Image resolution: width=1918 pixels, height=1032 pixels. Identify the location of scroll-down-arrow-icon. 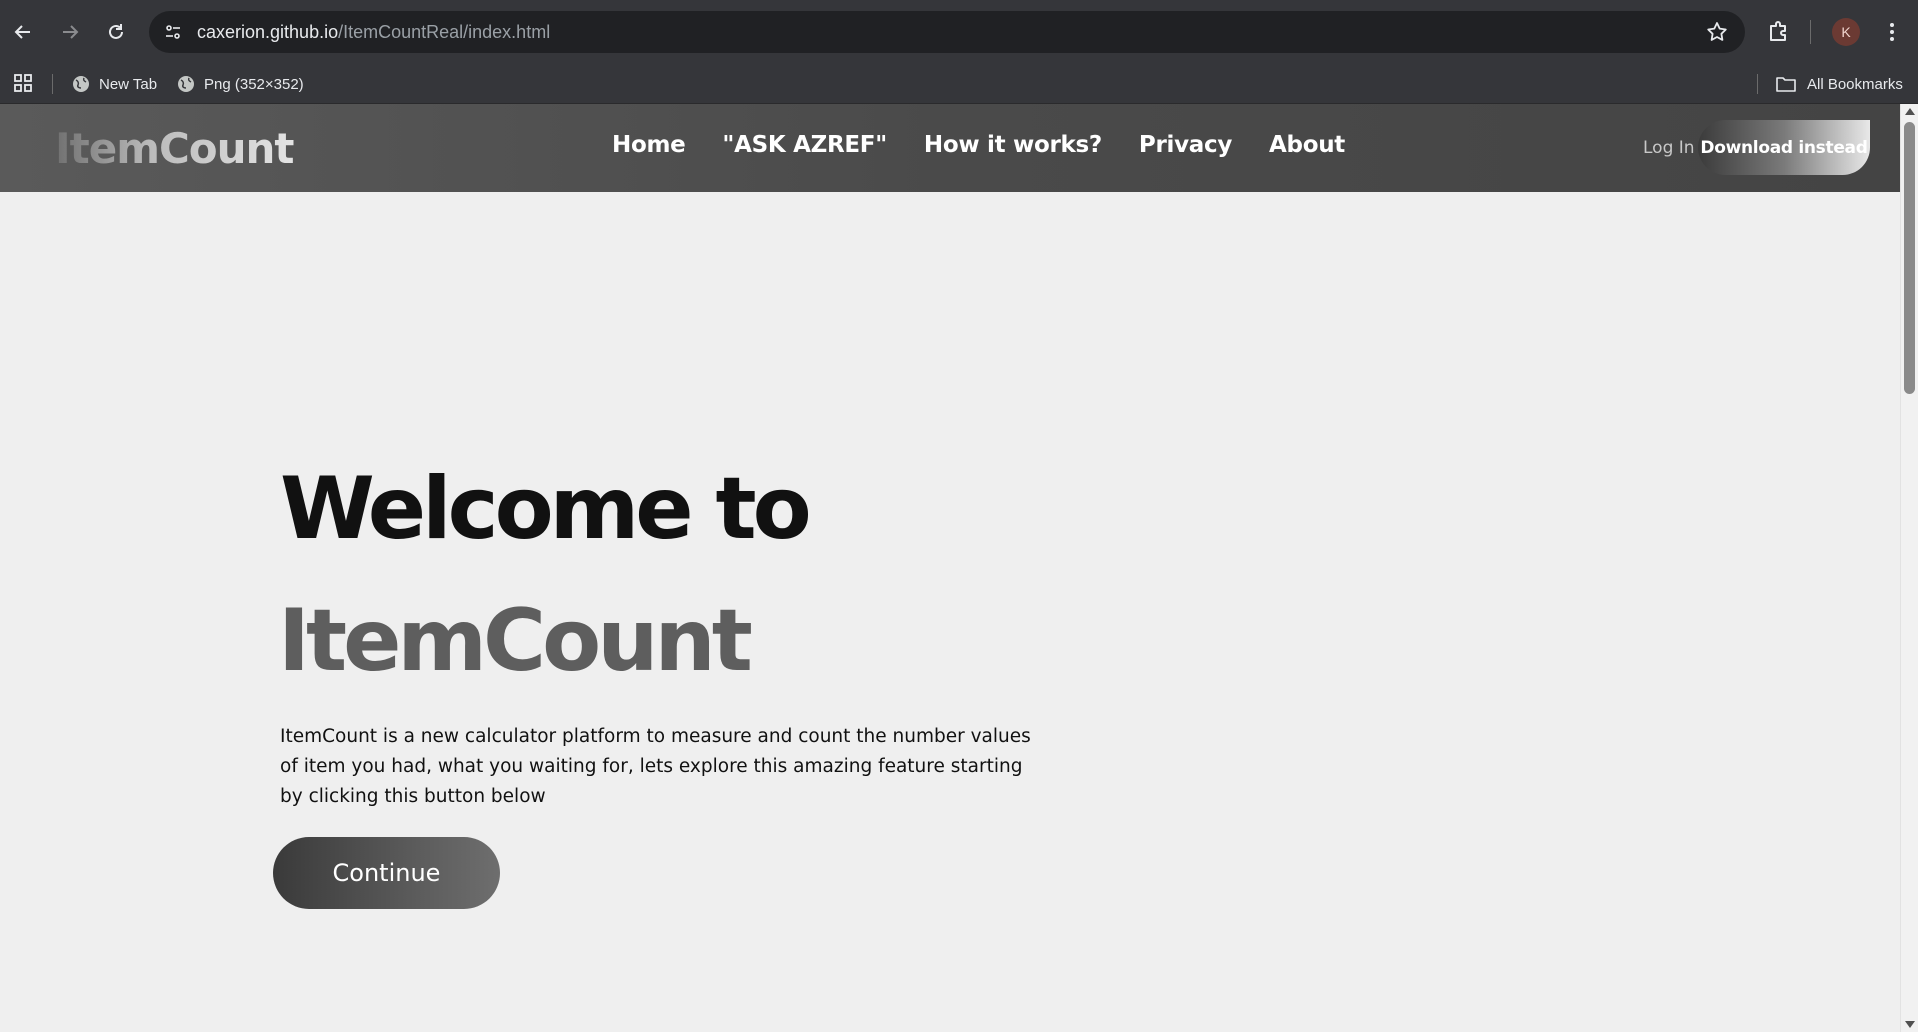
(1910, 1024).